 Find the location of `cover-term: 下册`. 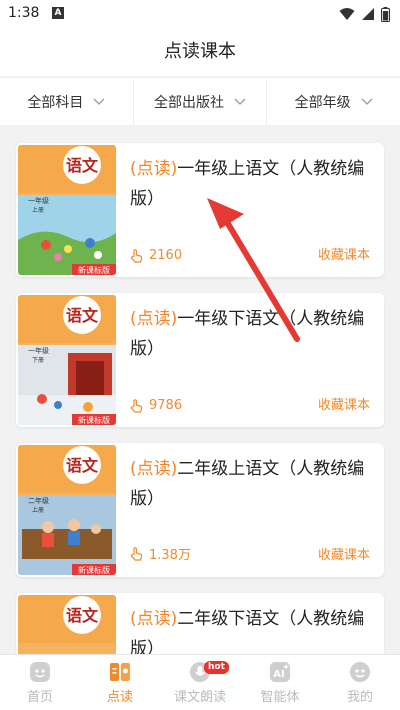

cover-term: 下册 is located at coordinates (38, 360).